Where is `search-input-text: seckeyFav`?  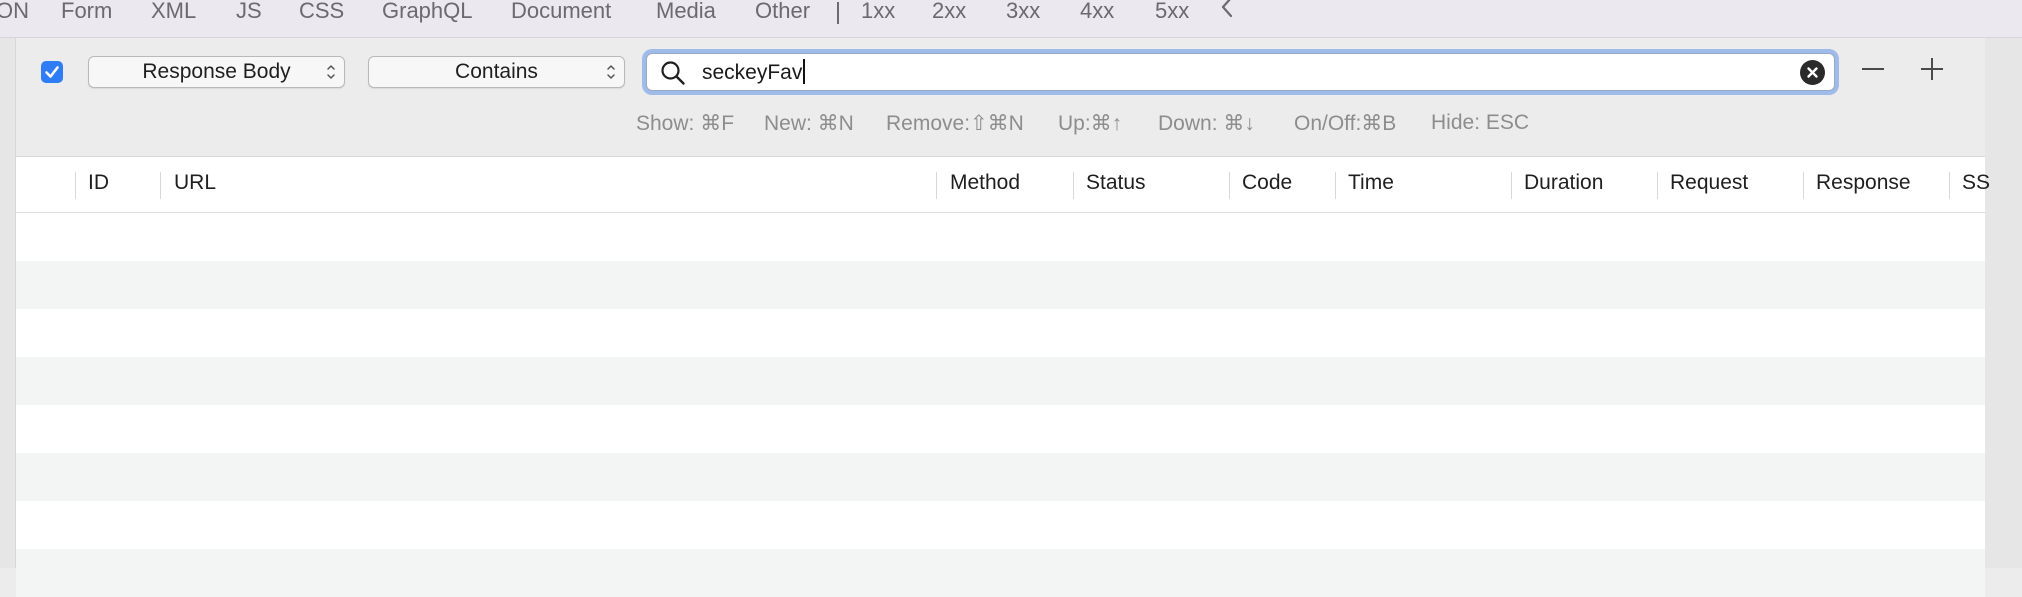
search-input-text: seckeyFav is located at coordinates (754, 72).